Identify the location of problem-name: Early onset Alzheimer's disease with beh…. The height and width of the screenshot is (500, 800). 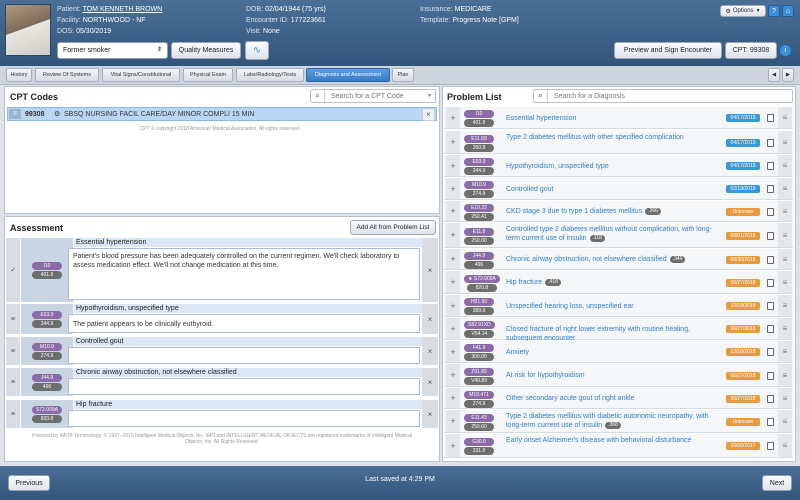
(613, 440).